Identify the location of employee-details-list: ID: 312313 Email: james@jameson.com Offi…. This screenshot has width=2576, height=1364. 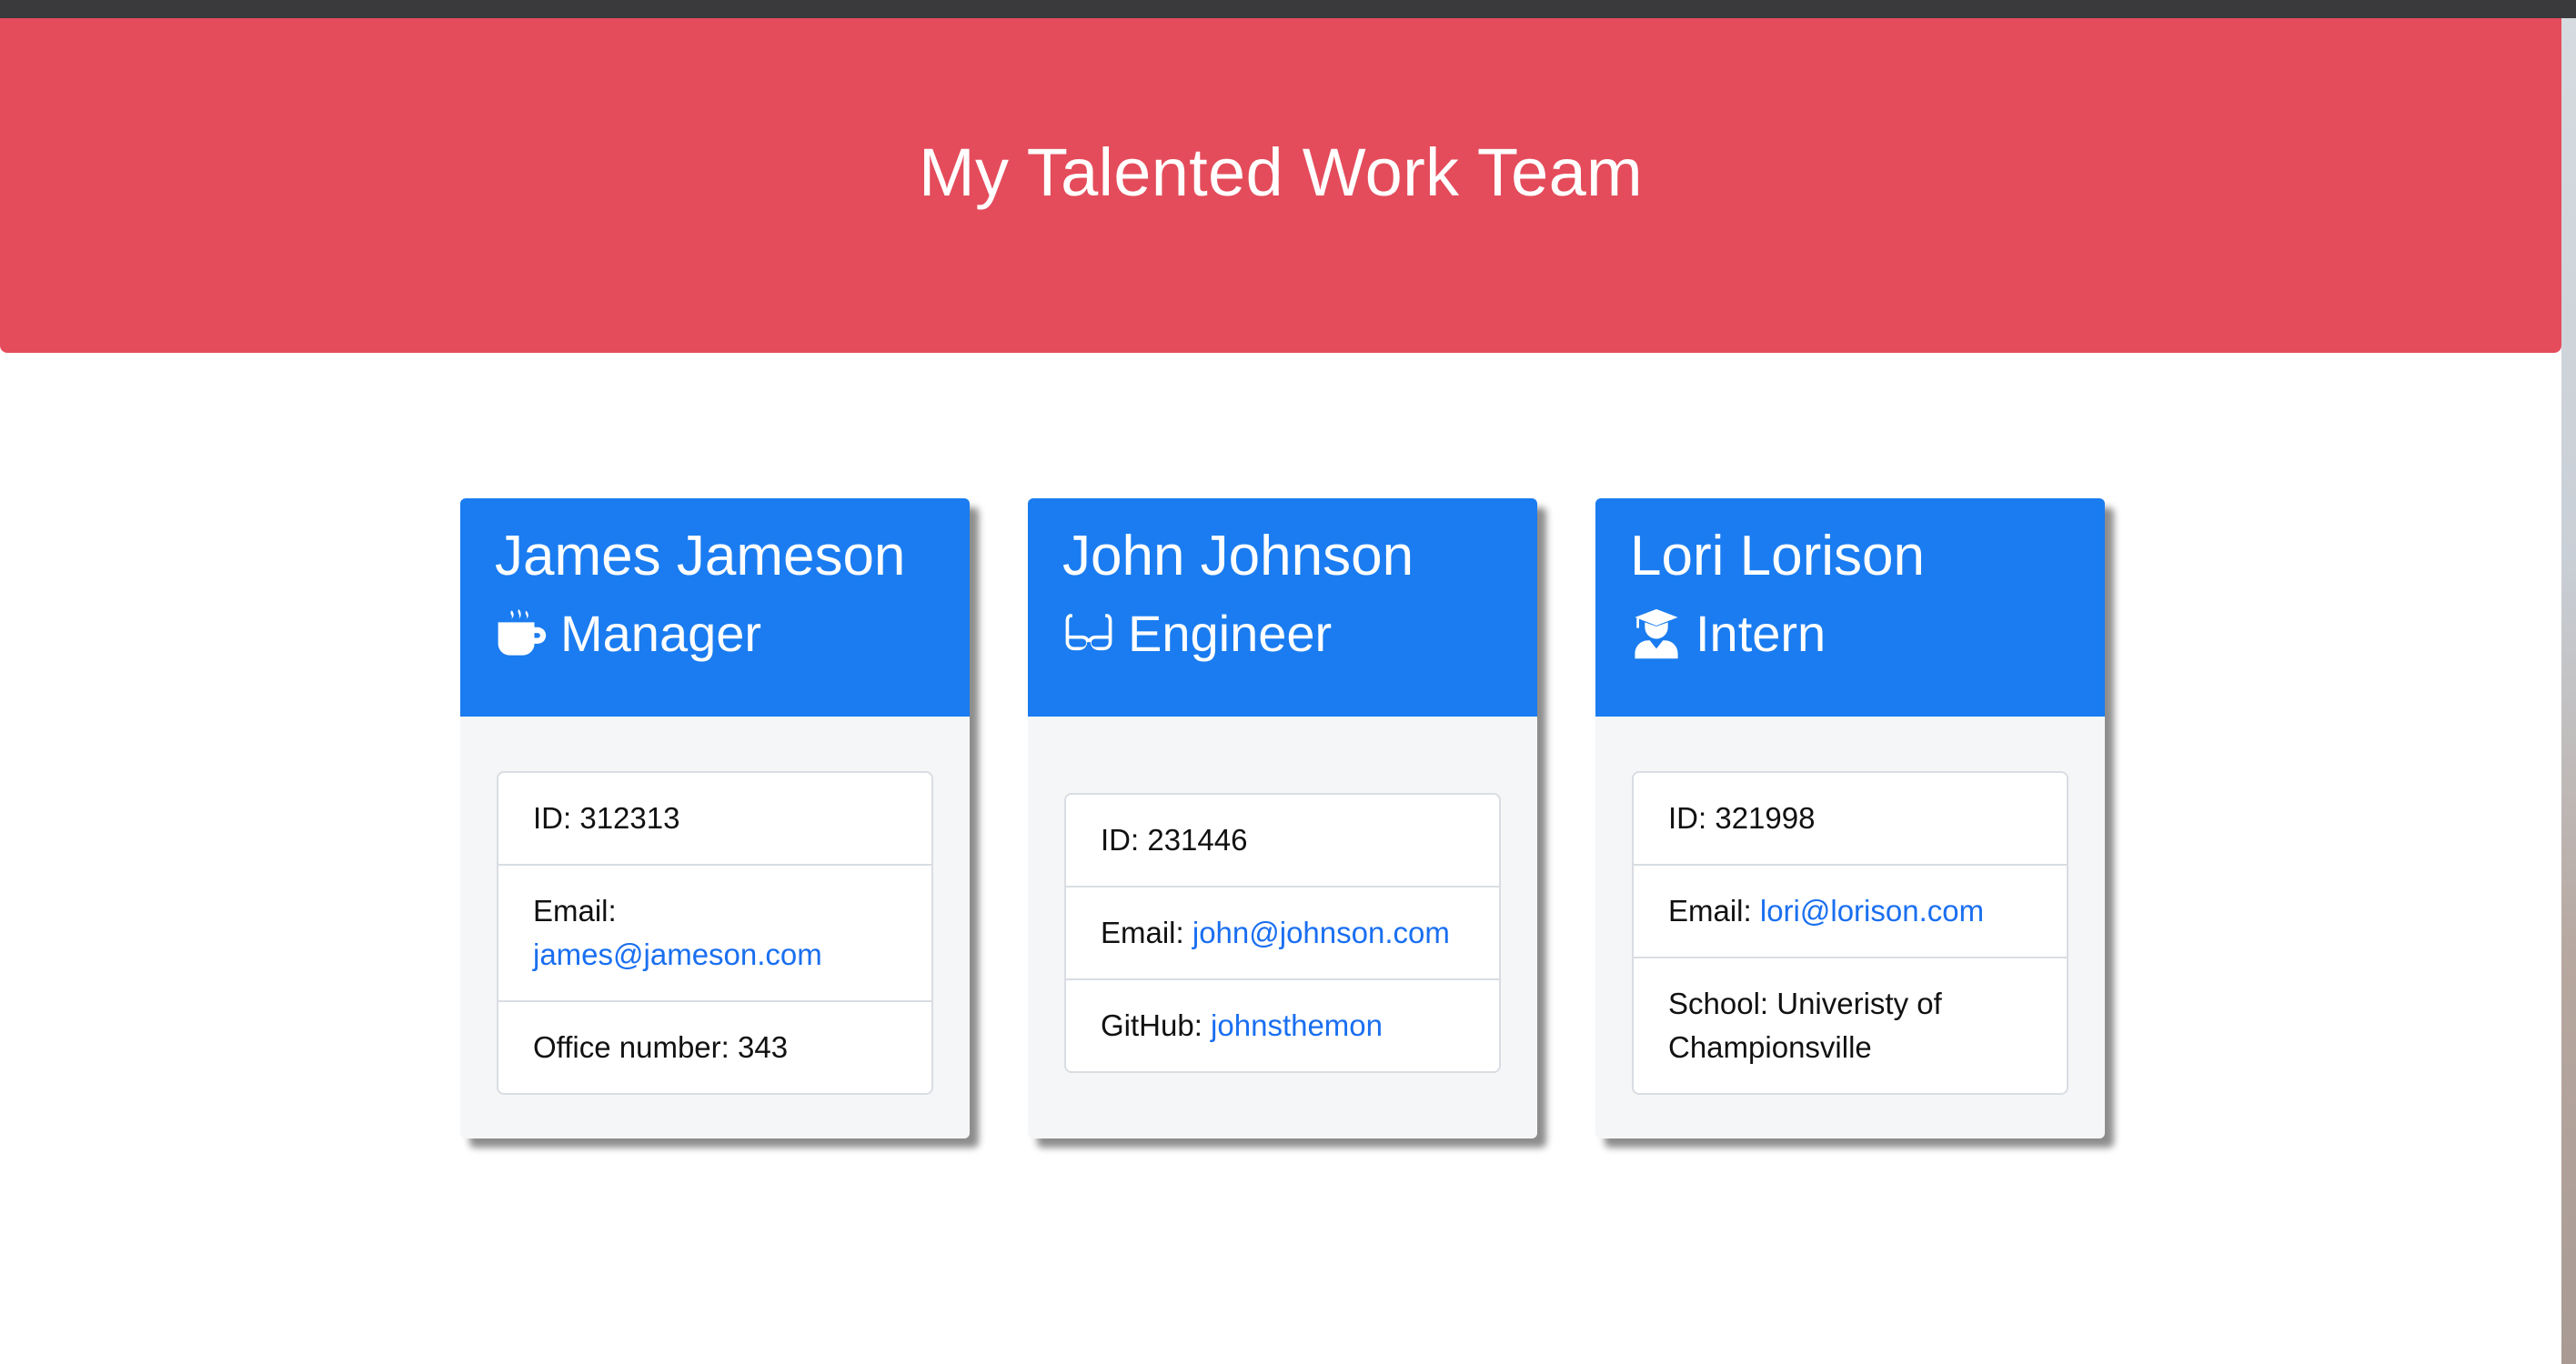
(715, 933).